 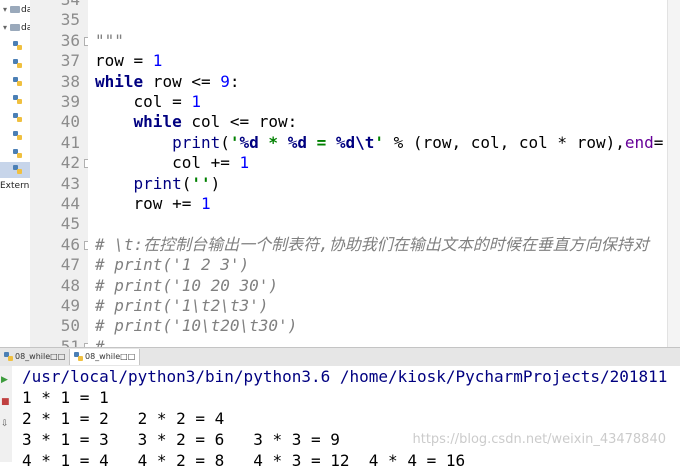 What do you see at coordinates (340, 357) in the screenshot?
I see `run-tabs-bar: 08_while□□ 08_while□□` at bounding box center [340, 357].